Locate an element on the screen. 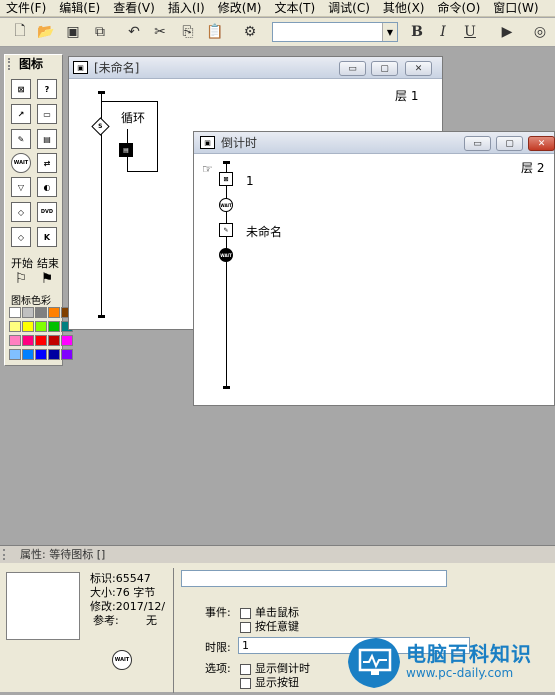 The image size is (555, 695). countdown-map-icon: ▤ is located at coordinates (126, 150).